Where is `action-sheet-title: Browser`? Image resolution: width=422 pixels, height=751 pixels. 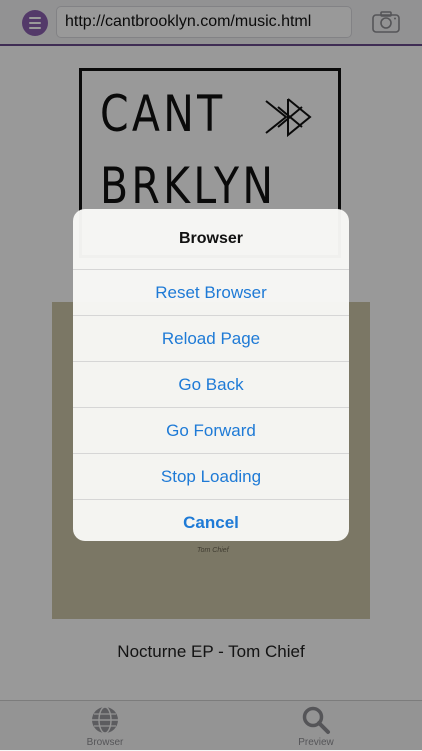
action-sheet-title: Browser is located at coordinates (211, 239).